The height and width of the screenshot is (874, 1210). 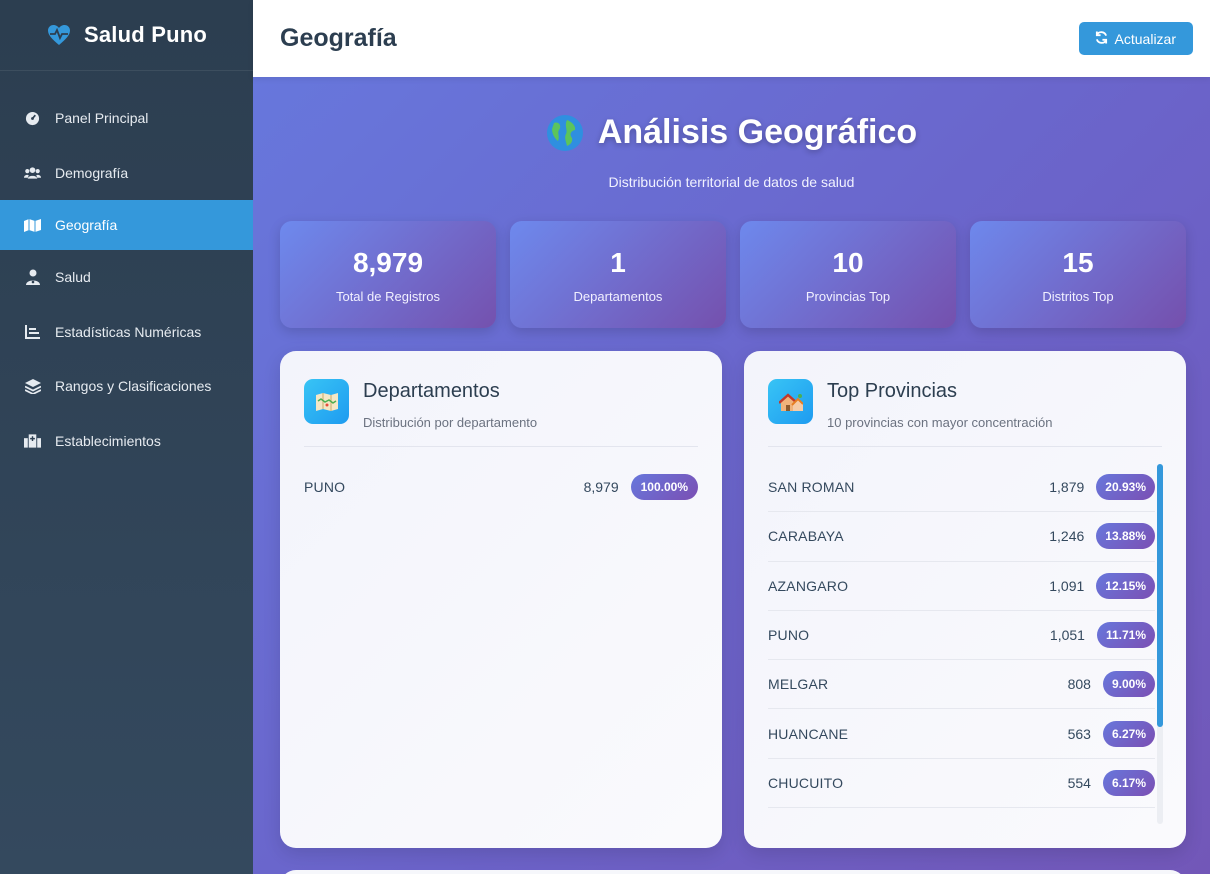 I want to click on percentage-badge: 12.15%, so click(x=1125, y=585).